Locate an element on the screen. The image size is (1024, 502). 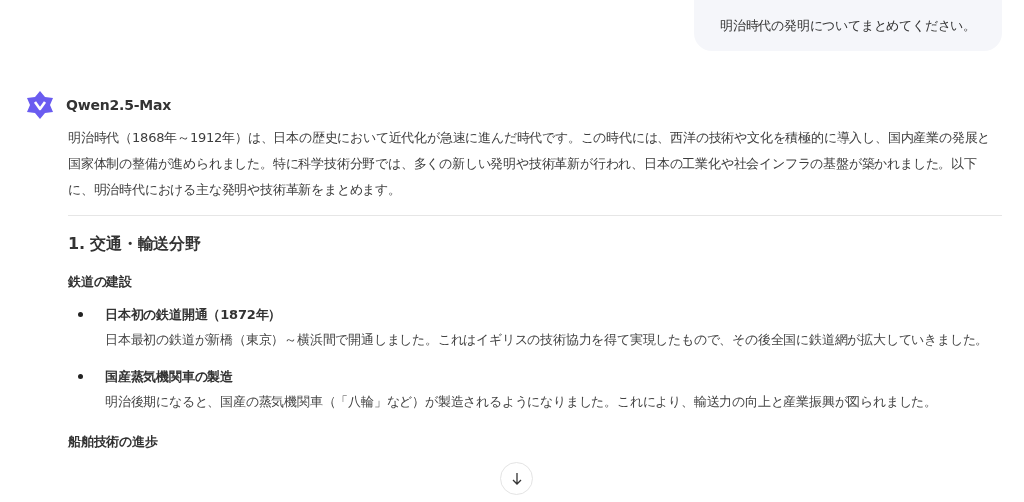
scroll-down-button is located at coordinates (516, 478).